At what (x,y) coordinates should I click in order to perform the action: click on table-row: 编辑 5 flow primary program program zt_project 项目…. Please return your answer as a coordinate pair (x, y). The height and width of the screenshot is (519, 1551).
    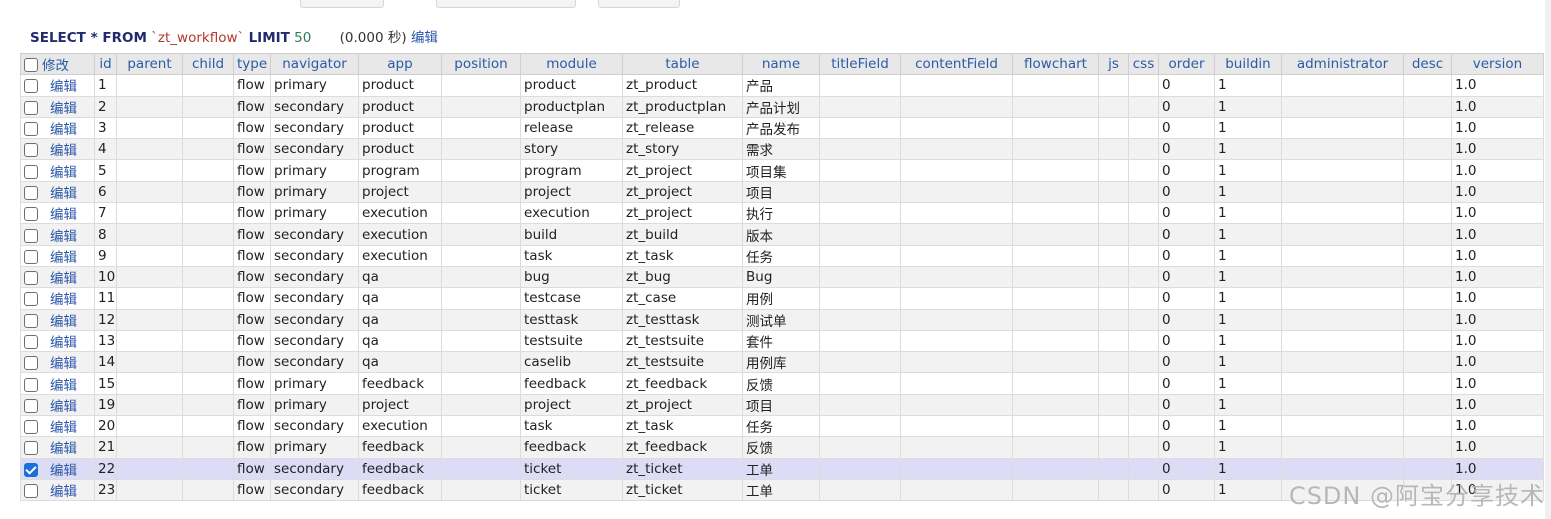
    Looking at the image, I should click on (782, 170).